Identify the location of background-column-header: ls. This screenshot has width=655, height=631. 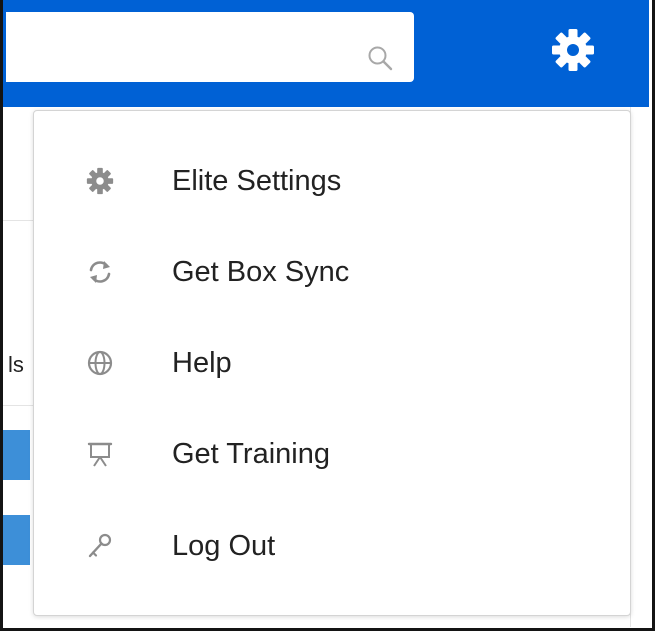
(16, 364).